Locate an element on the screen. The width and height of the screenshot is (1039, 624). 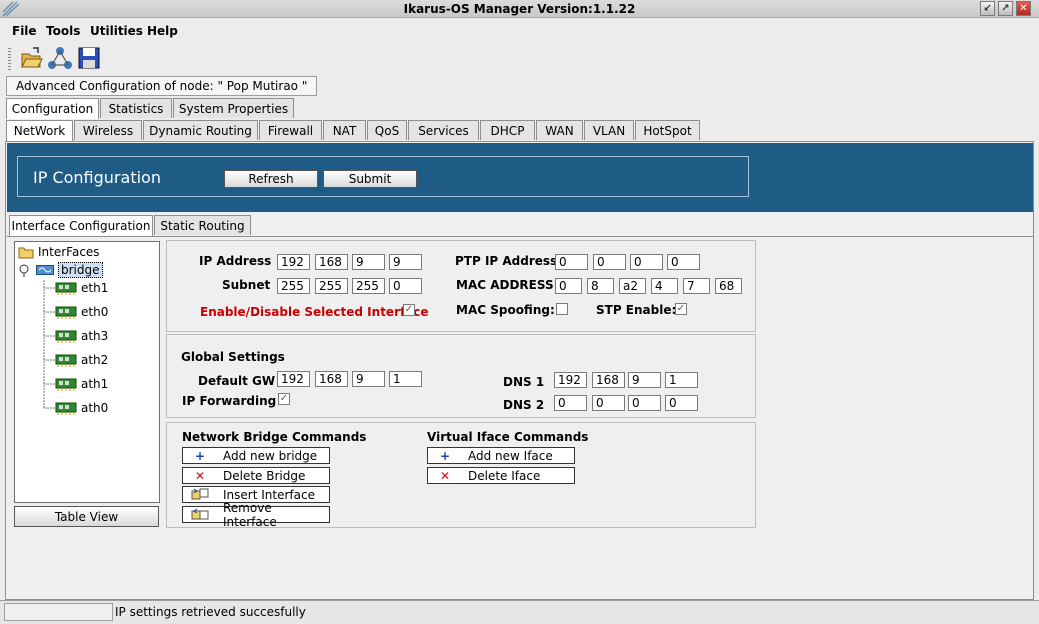
tree-root: InterFaces is located at coordinates (59, 252).